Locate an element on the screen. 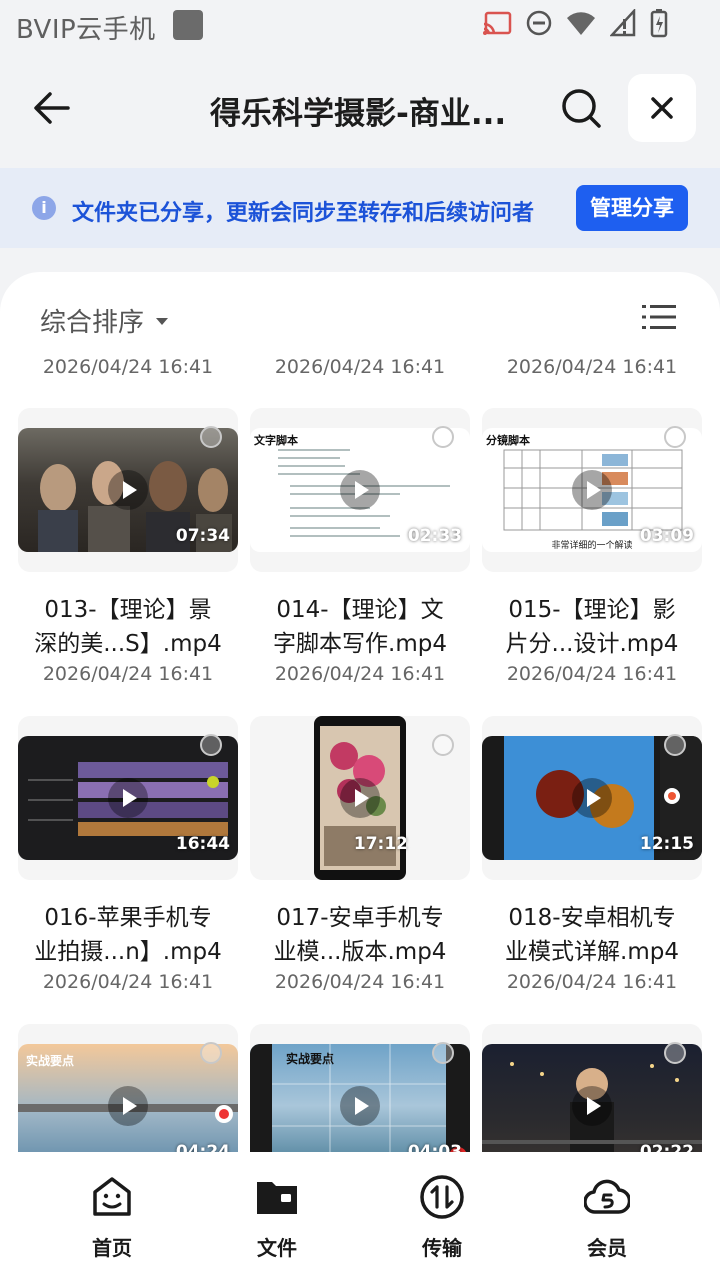 The image size is (720, 1280). sort-dropdown: 综合排序 is located at coordinates (104, 320).